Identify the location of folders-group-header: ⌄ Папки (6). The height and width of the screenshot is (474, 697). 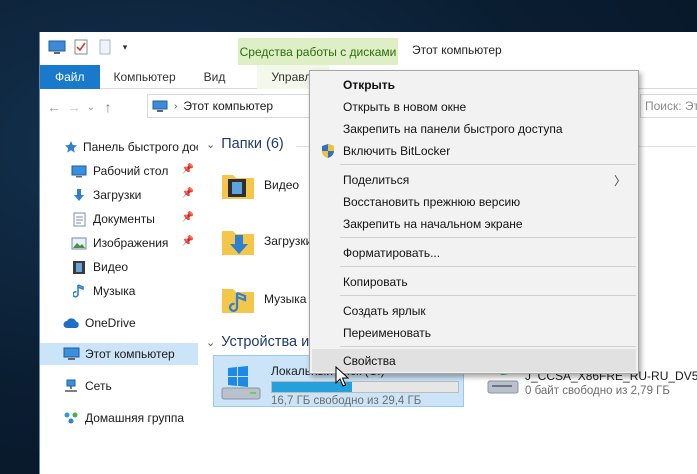
(245, 144).